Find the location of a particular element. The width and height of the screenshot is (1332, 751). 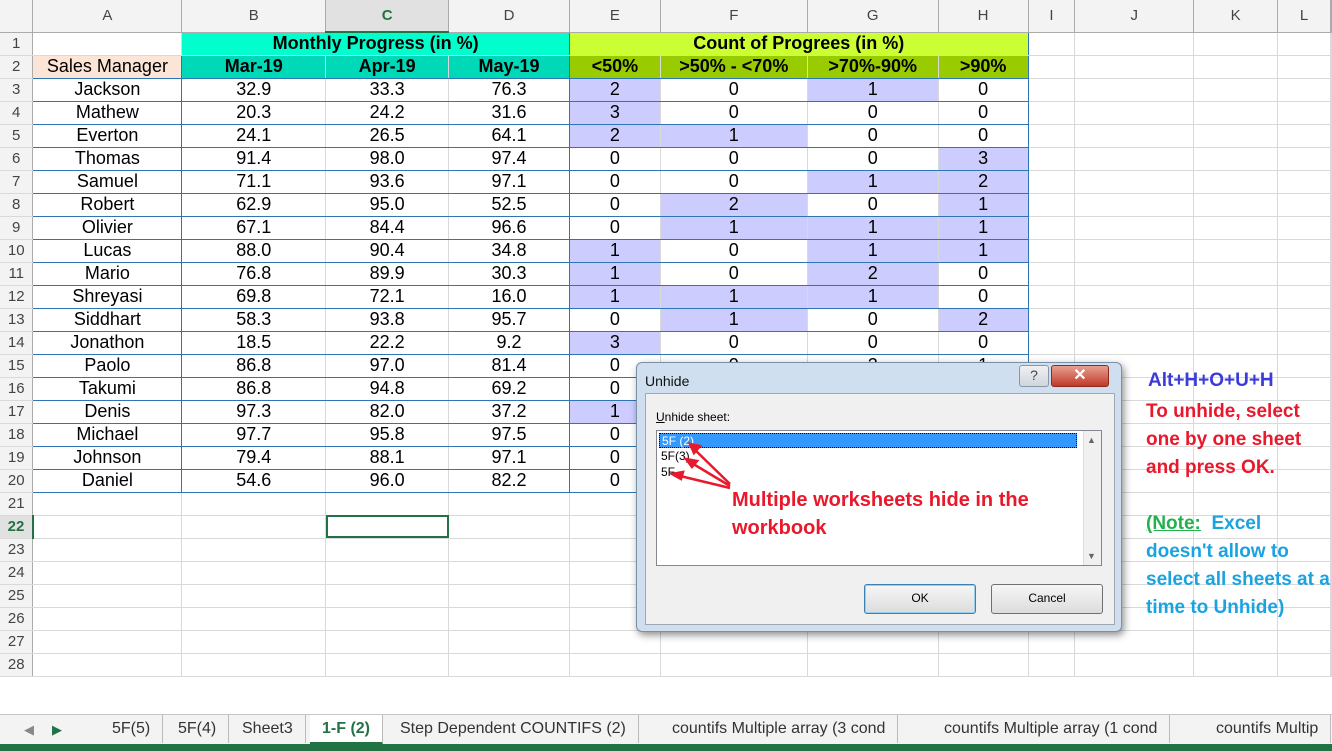

may-value-cell: 52.5 is located at coordinates (509, 205).